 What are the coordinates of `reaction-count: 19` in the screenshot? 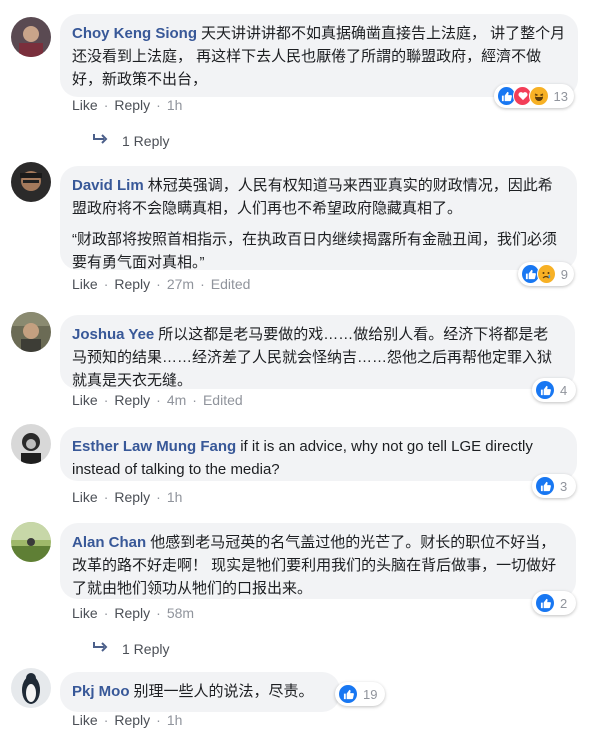 It's located at (370, 694).